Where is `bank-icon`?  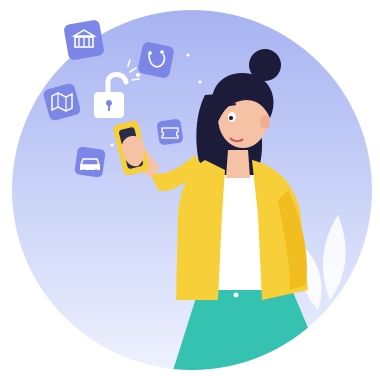 bank-icon is located at coordinates (84, 40).